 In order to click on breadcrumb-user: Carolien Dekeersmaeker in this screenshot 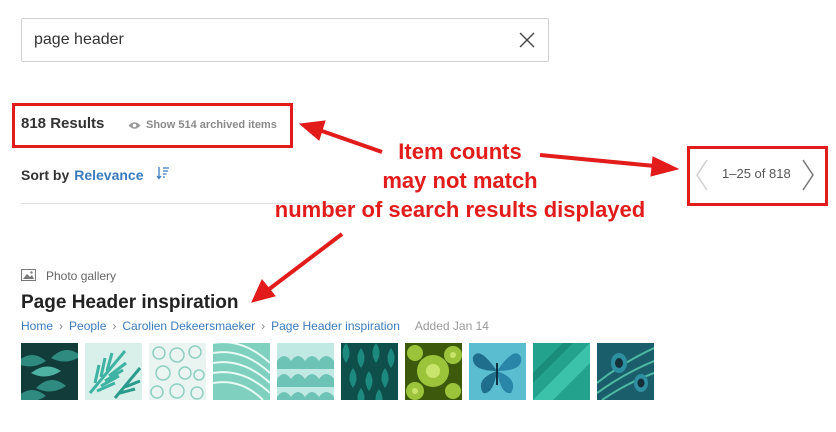, I will do `click(188, 326)`.